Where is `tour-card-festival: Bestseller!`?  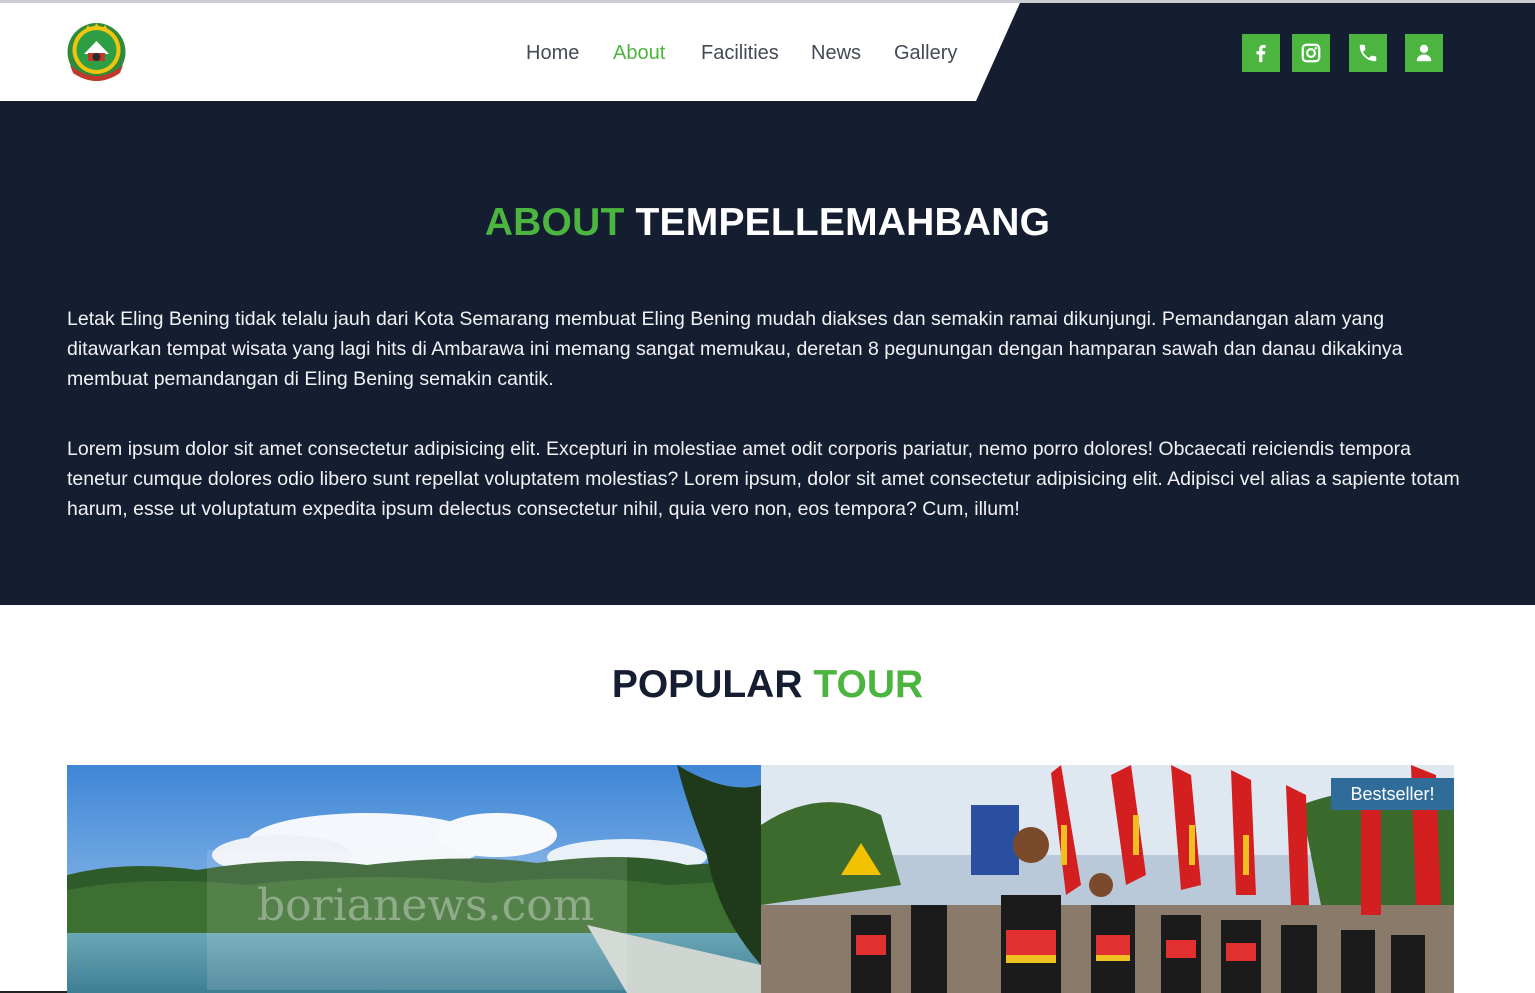 tour-card-festival: Bestseller! is located at coordinates (1107, 879).